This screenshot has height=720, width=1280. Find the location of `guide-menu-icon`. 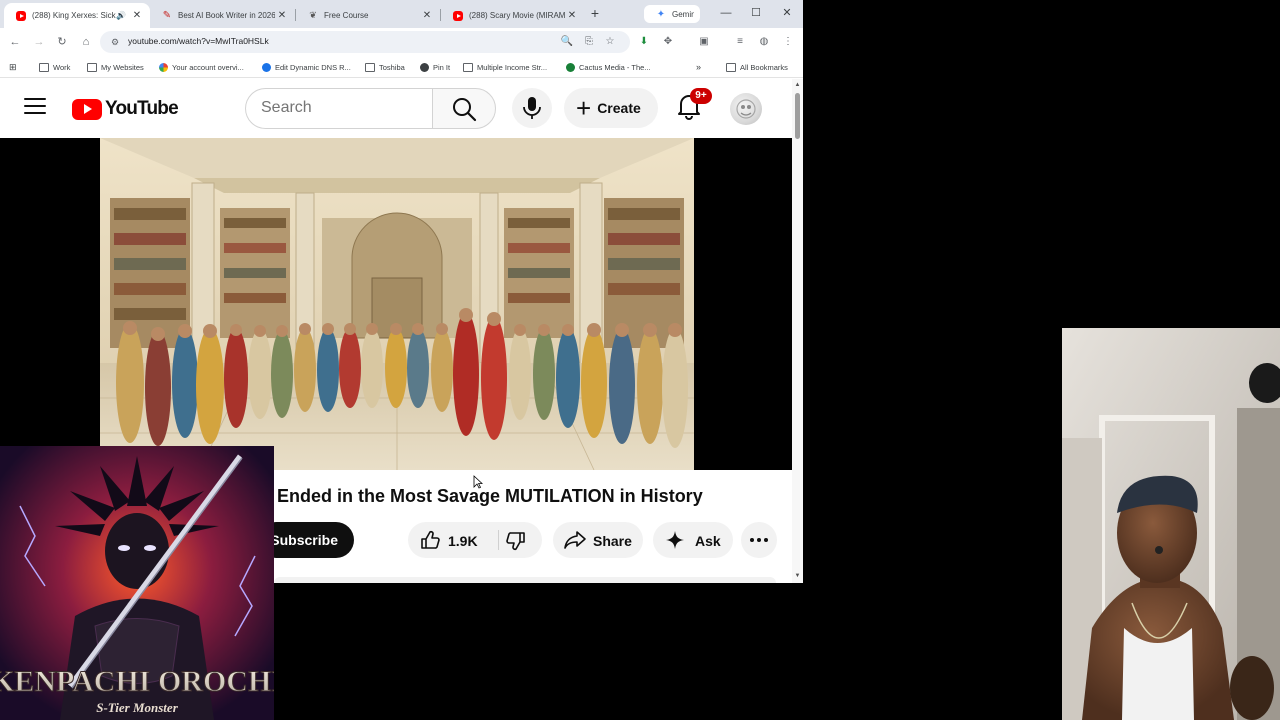

guide-menu-icon is located at coordinates (35, 106).